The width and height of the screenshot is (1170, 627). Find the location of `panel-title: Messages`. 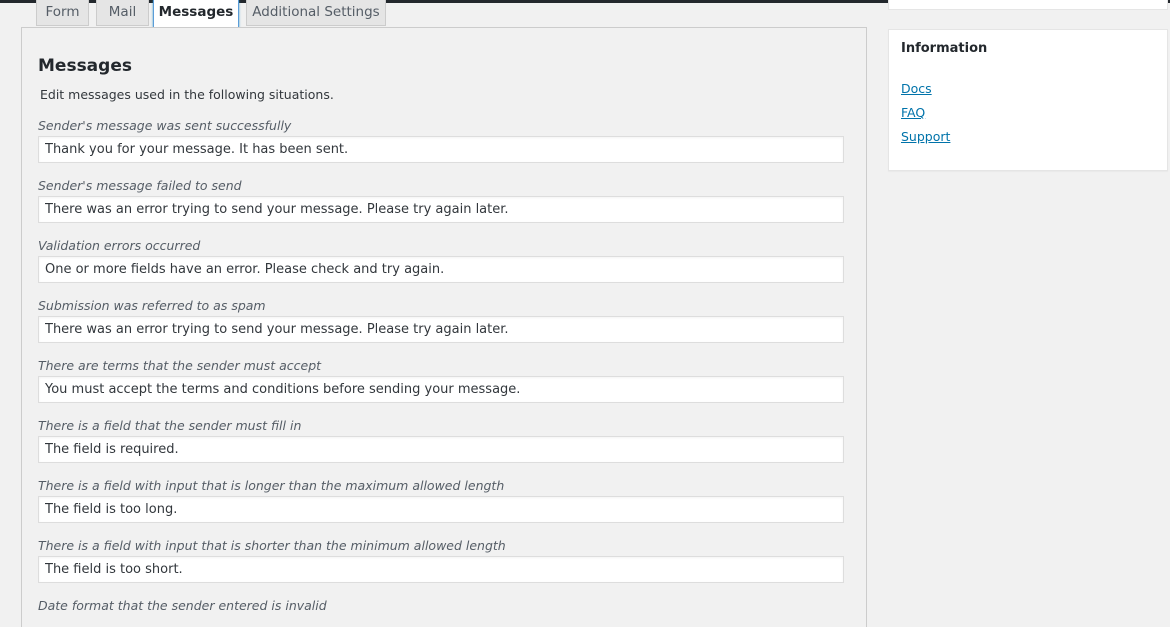

panel-title: Messages is located at coordinates (85, 66).